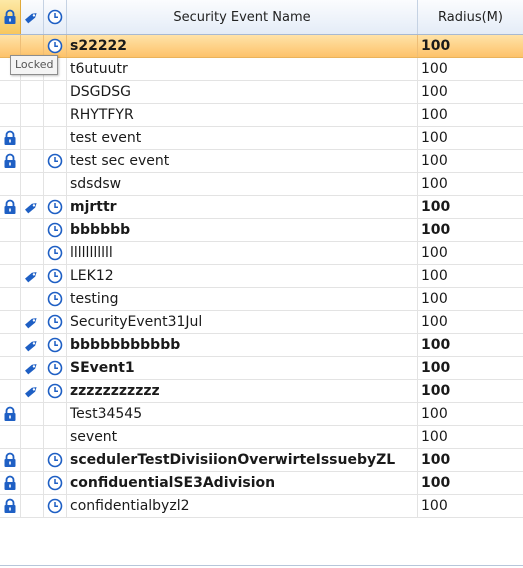 This screenshot has width=523, height=568. What do you see at coordinates (34, 65) in the screenshot?
I see `locked-tooltip: Locked` at bounding box center [34, 65].